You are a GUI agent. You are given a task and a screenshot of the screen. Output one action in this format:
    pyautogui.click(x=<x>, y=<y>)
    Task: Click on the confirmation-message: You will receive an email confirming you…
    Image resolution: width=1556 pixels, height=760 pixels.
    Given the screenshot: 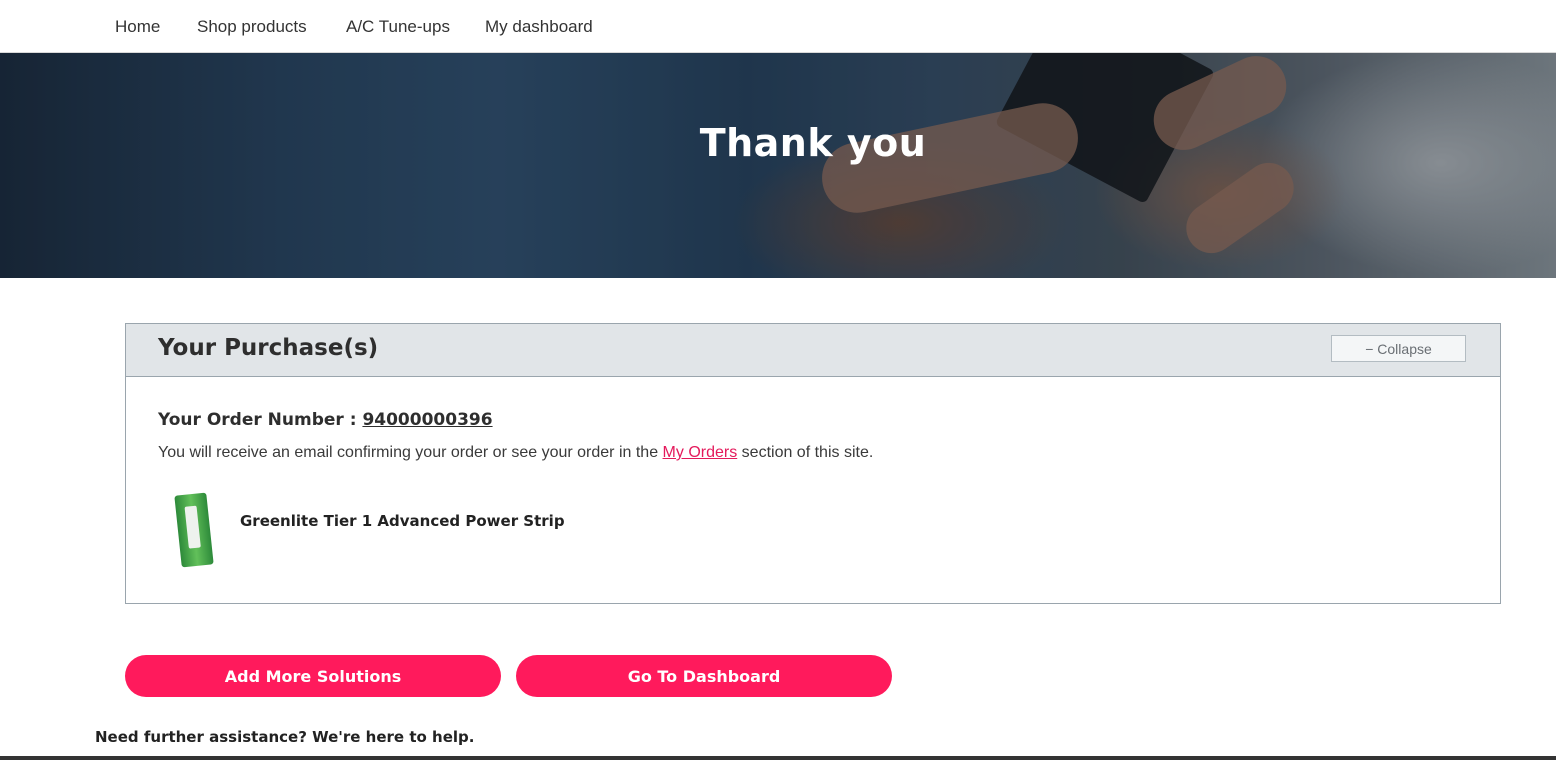 What is the action you would take?
    pyautogui.click(x=515, y=453)
    